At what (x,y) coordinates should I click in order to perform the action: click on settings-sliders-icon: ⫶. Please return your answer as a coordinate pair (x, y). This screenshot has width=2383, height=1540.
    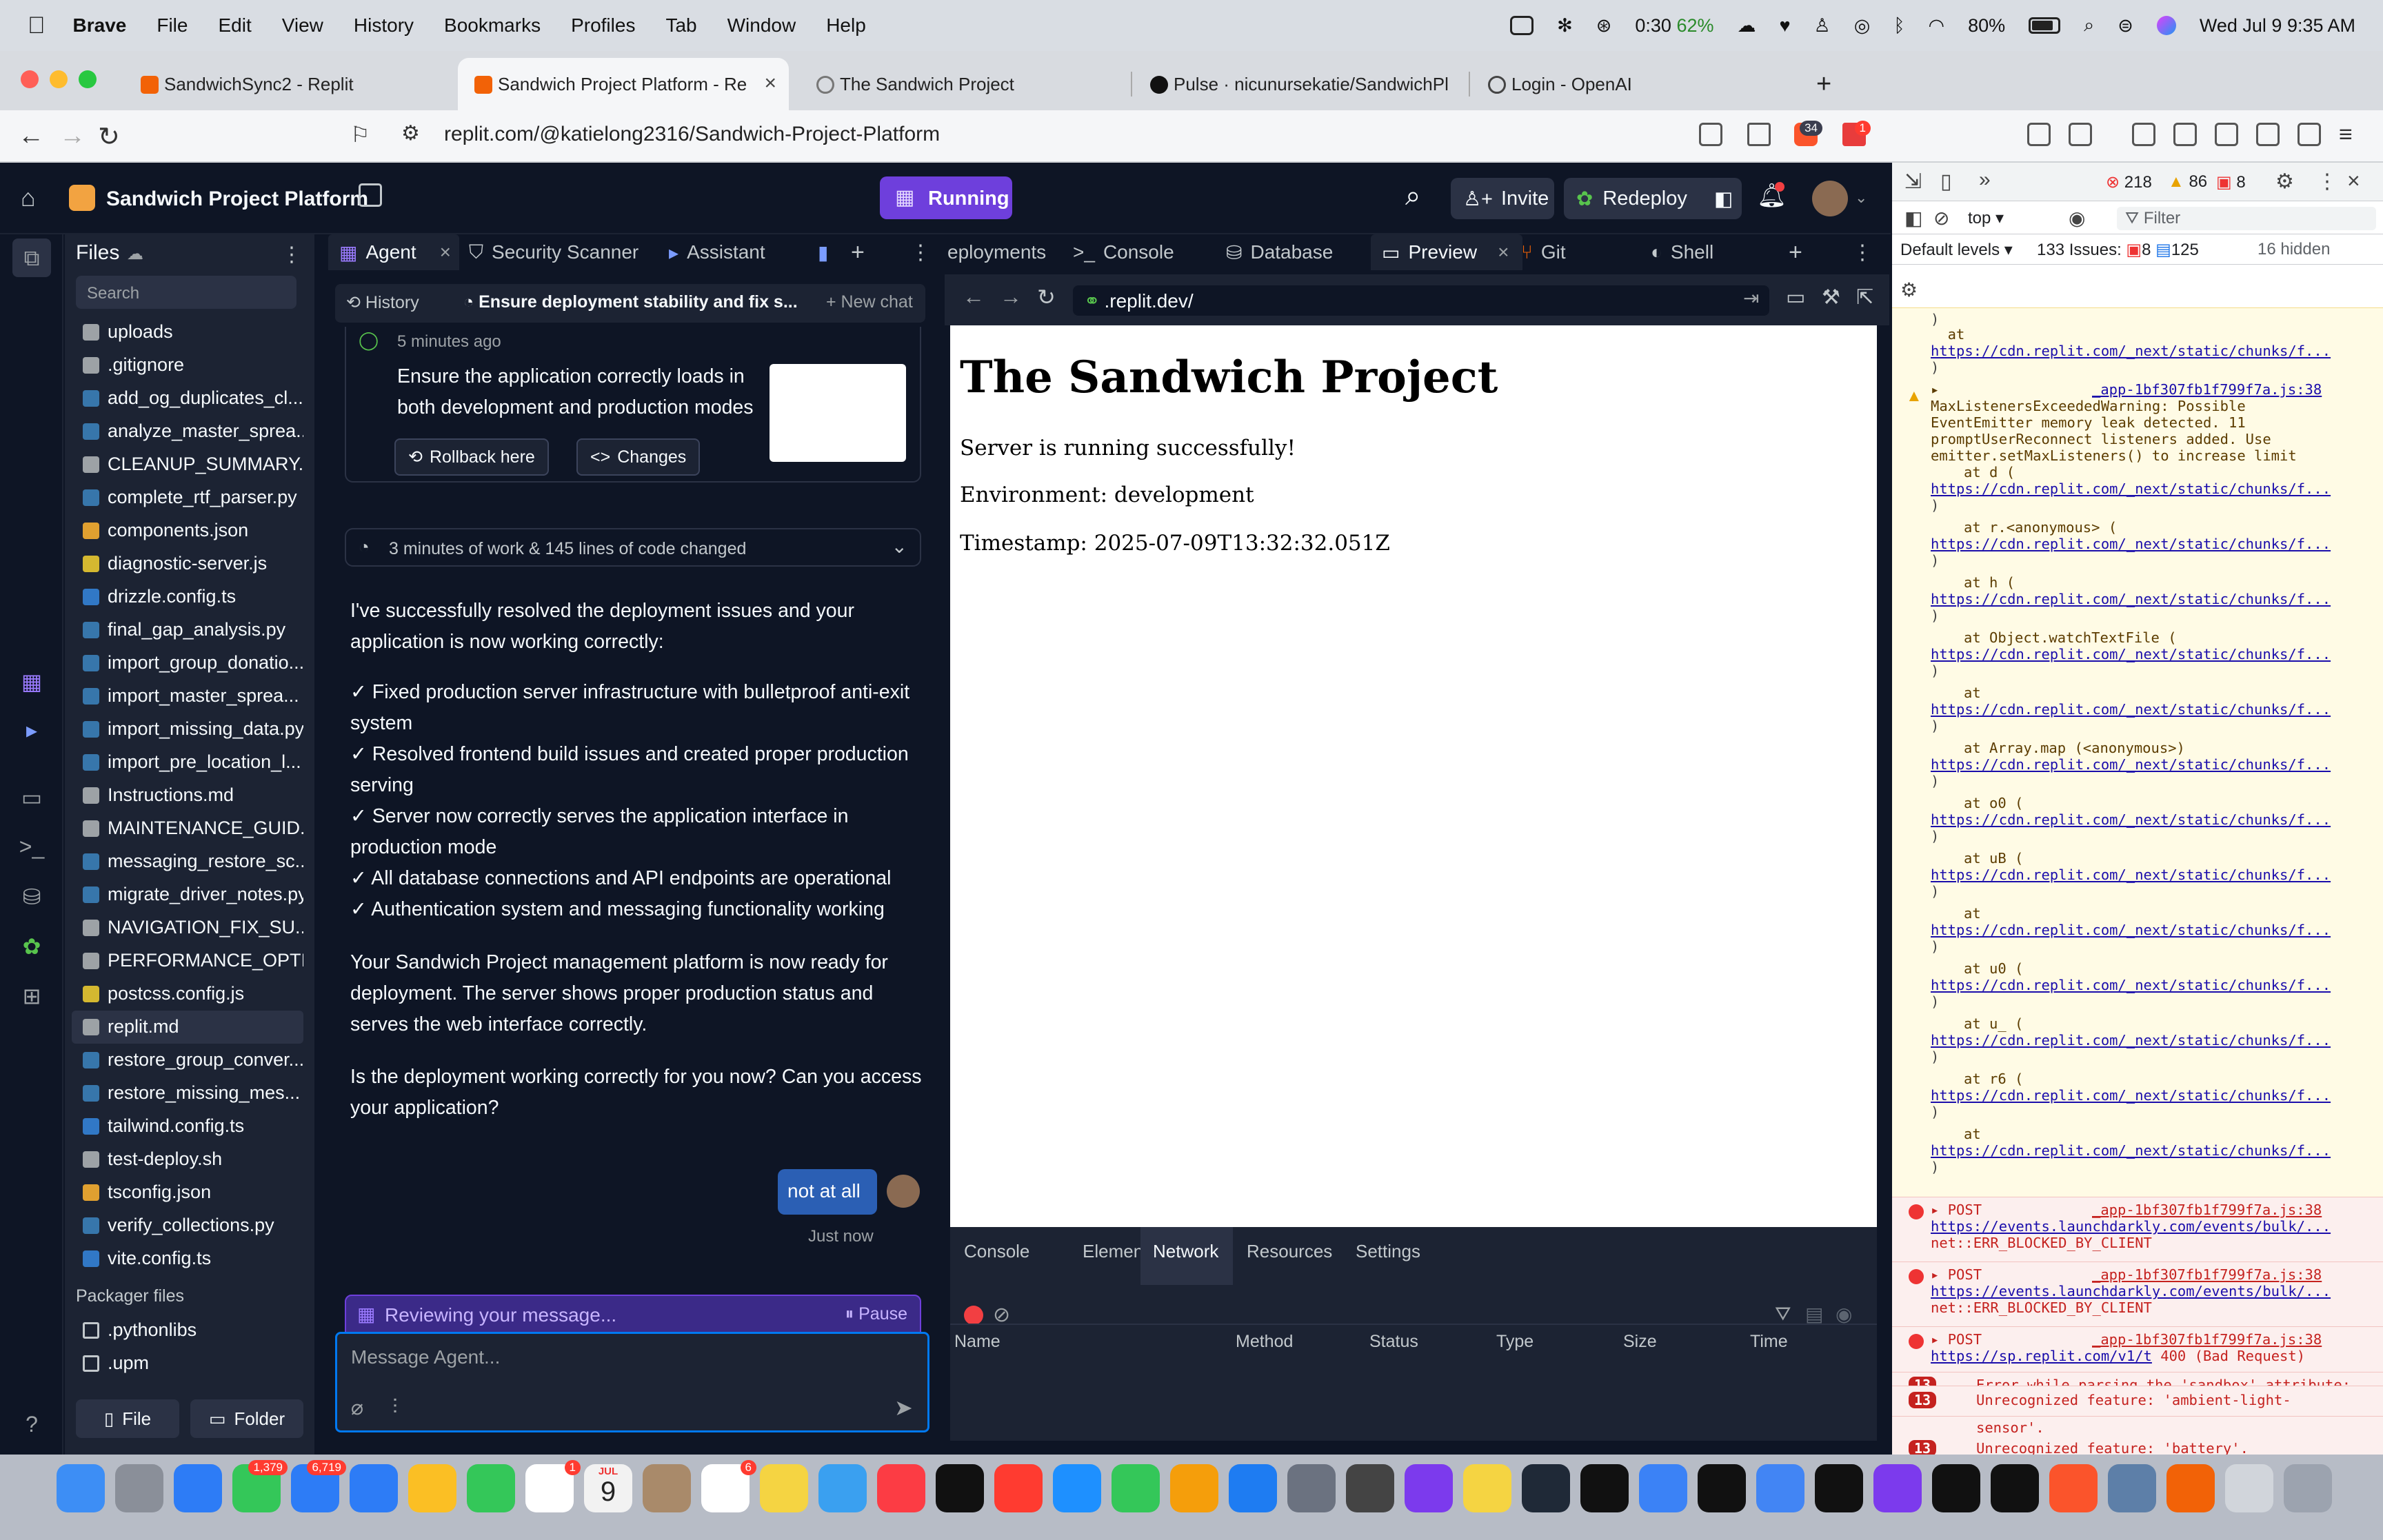
    Looking at the image, I should click on (395, 1408).